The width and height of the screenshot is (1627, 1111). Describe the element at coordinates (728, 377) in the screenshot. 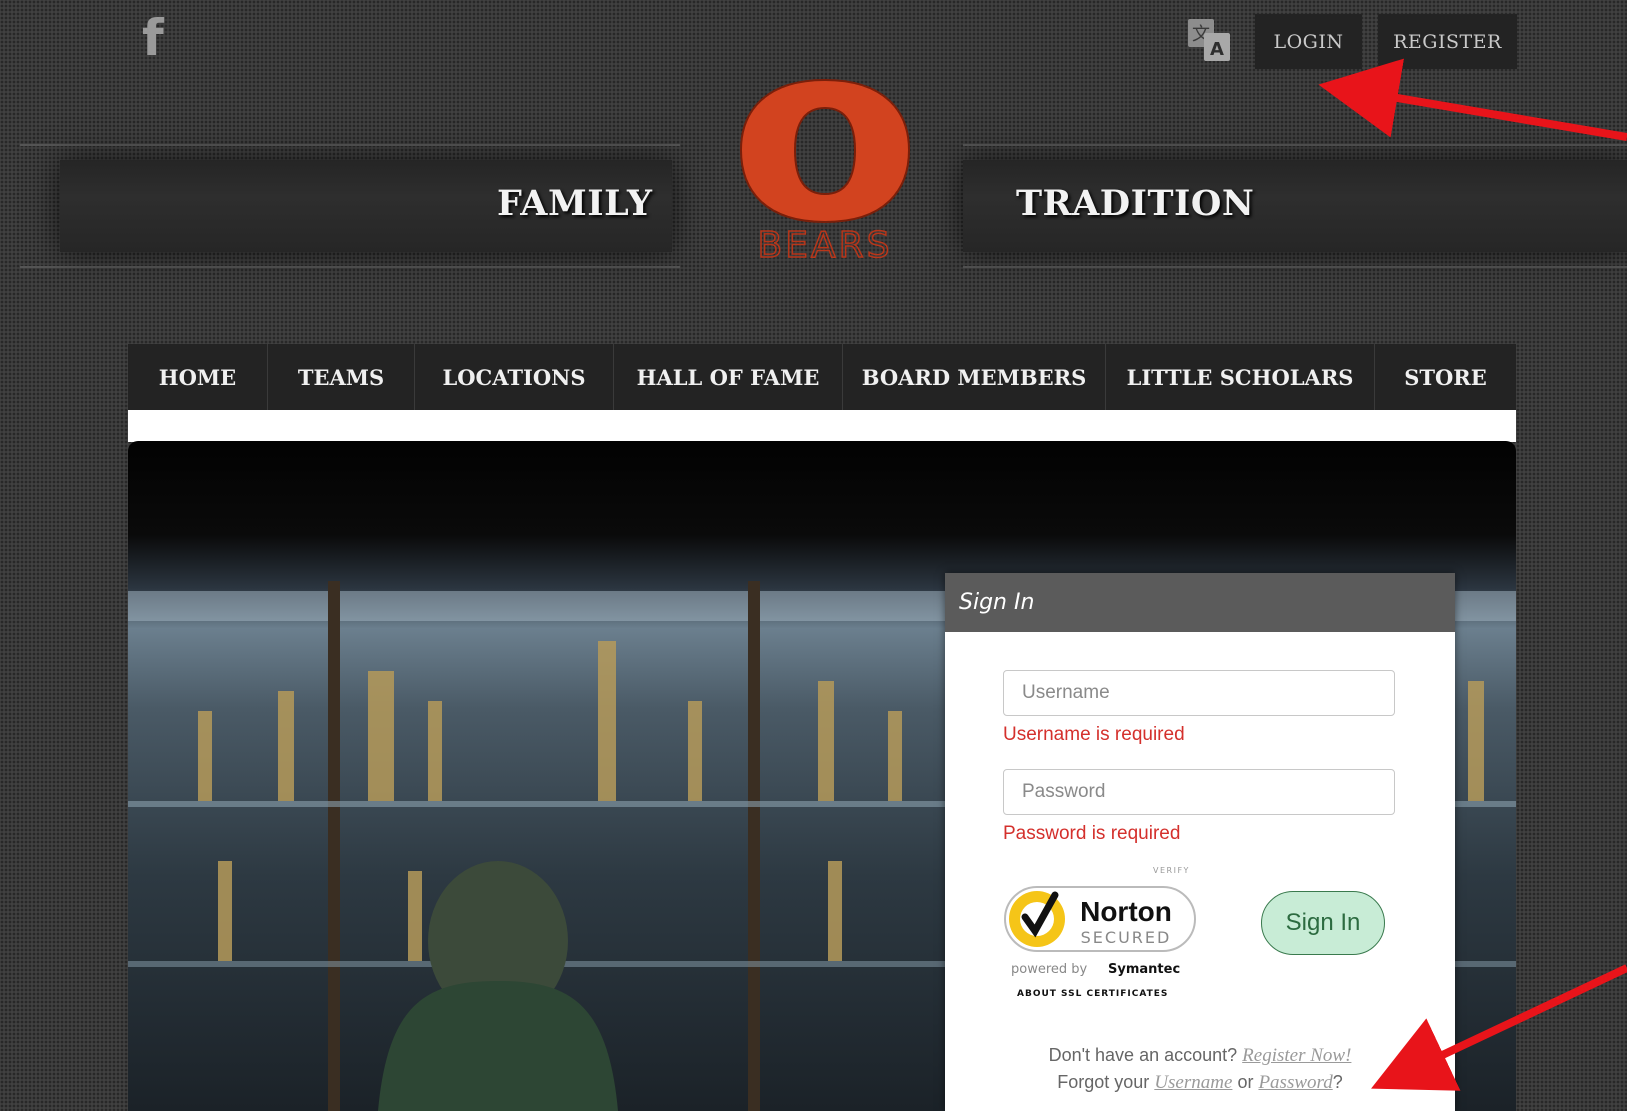

I see `nav-item-hall-of-fame: HALL OF FAME` at that location.